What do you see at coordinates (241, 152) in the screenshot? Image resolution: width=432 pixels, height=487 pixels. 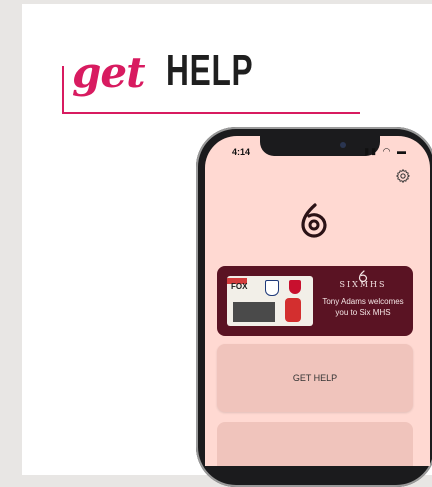 I see `status-time: 4:14` at bounding box center [241, 152].